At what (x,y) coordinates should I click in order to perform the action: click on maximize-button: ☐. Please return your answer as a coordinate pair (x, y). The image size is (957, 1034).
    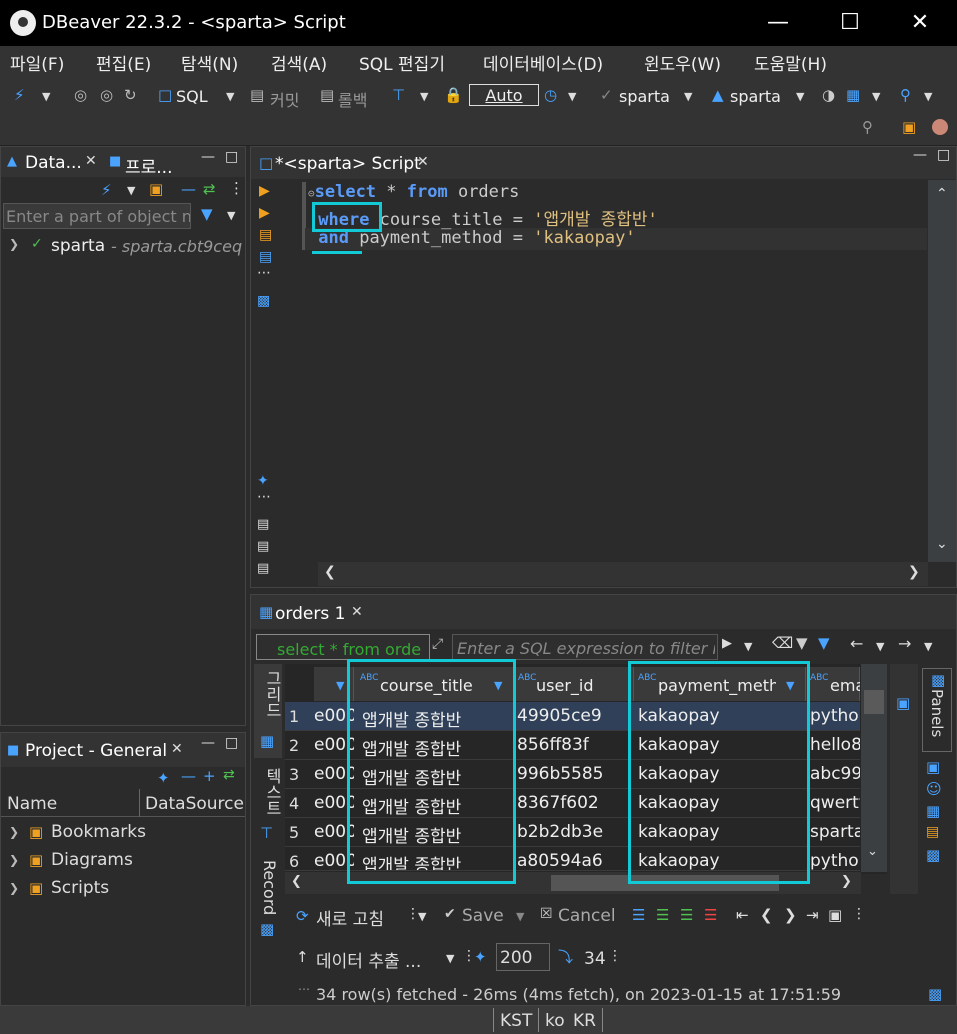
    Looking at the image, I should click on (850, 23).